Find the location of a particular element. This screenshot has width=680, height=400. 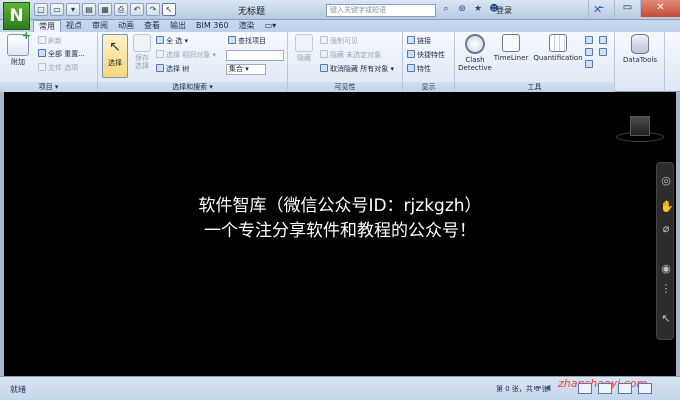

qat-redo-icon: ↷ is located at coordinates (153, 9).